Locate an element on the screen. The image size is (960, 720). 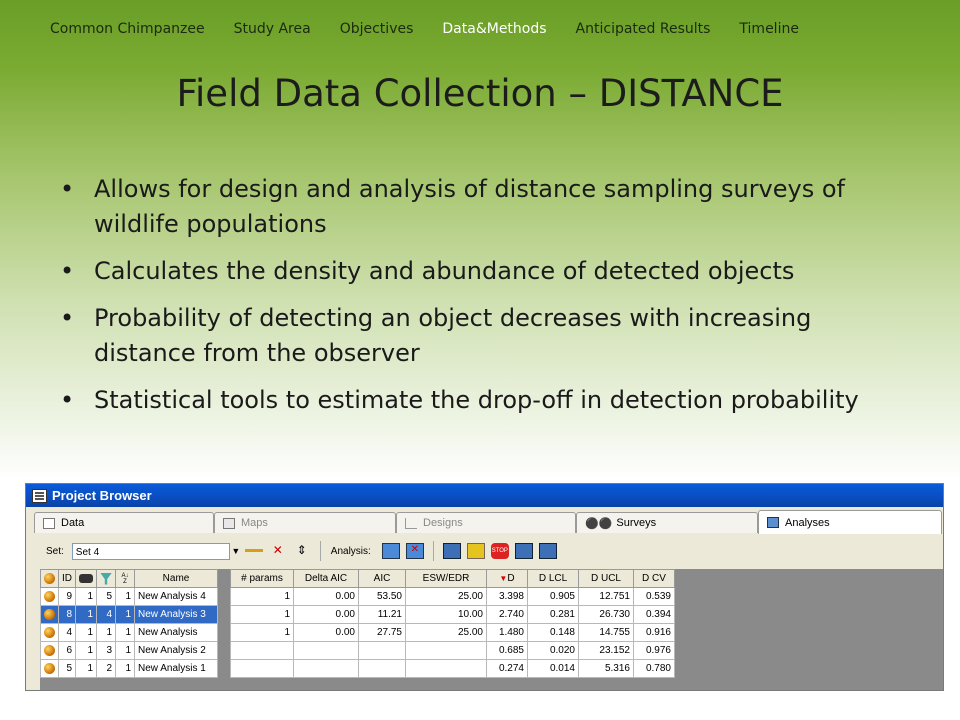
set-select: Set 4 is located at coordinates (150, 551).